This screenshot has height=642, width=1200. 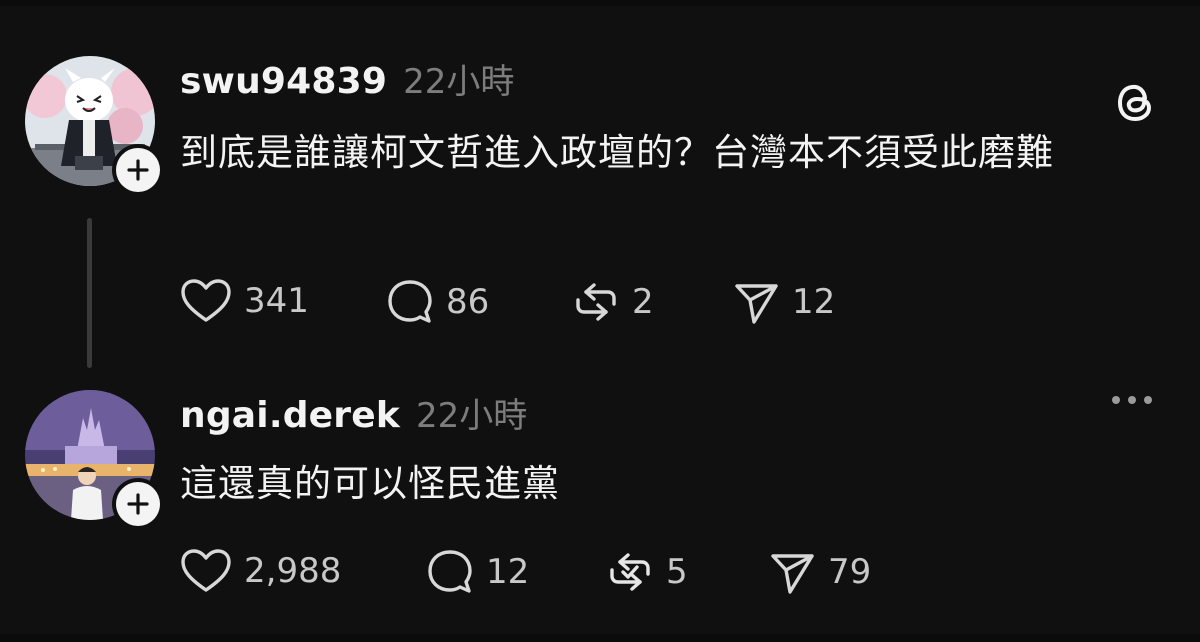 I want to click on post-header: swu94839 22小時, so click(x=347, y=78).